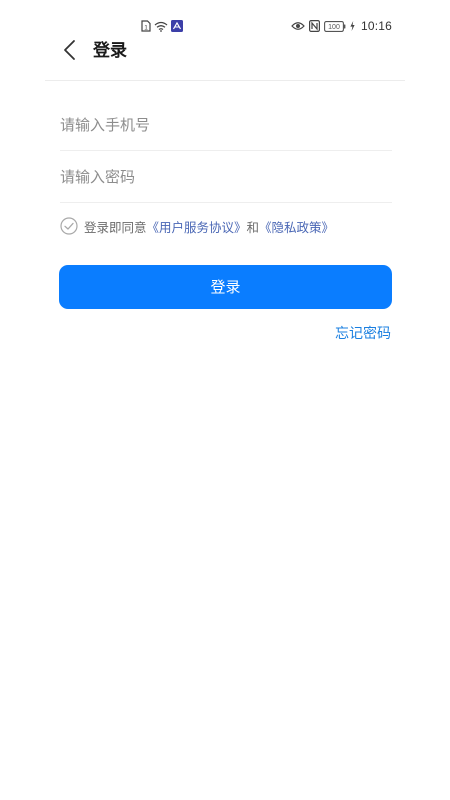  What do you see at coordinates (115, 227) in the screenshot?
I see `agreement-prefix: 登录即同意` at bounding box center [115, 227].